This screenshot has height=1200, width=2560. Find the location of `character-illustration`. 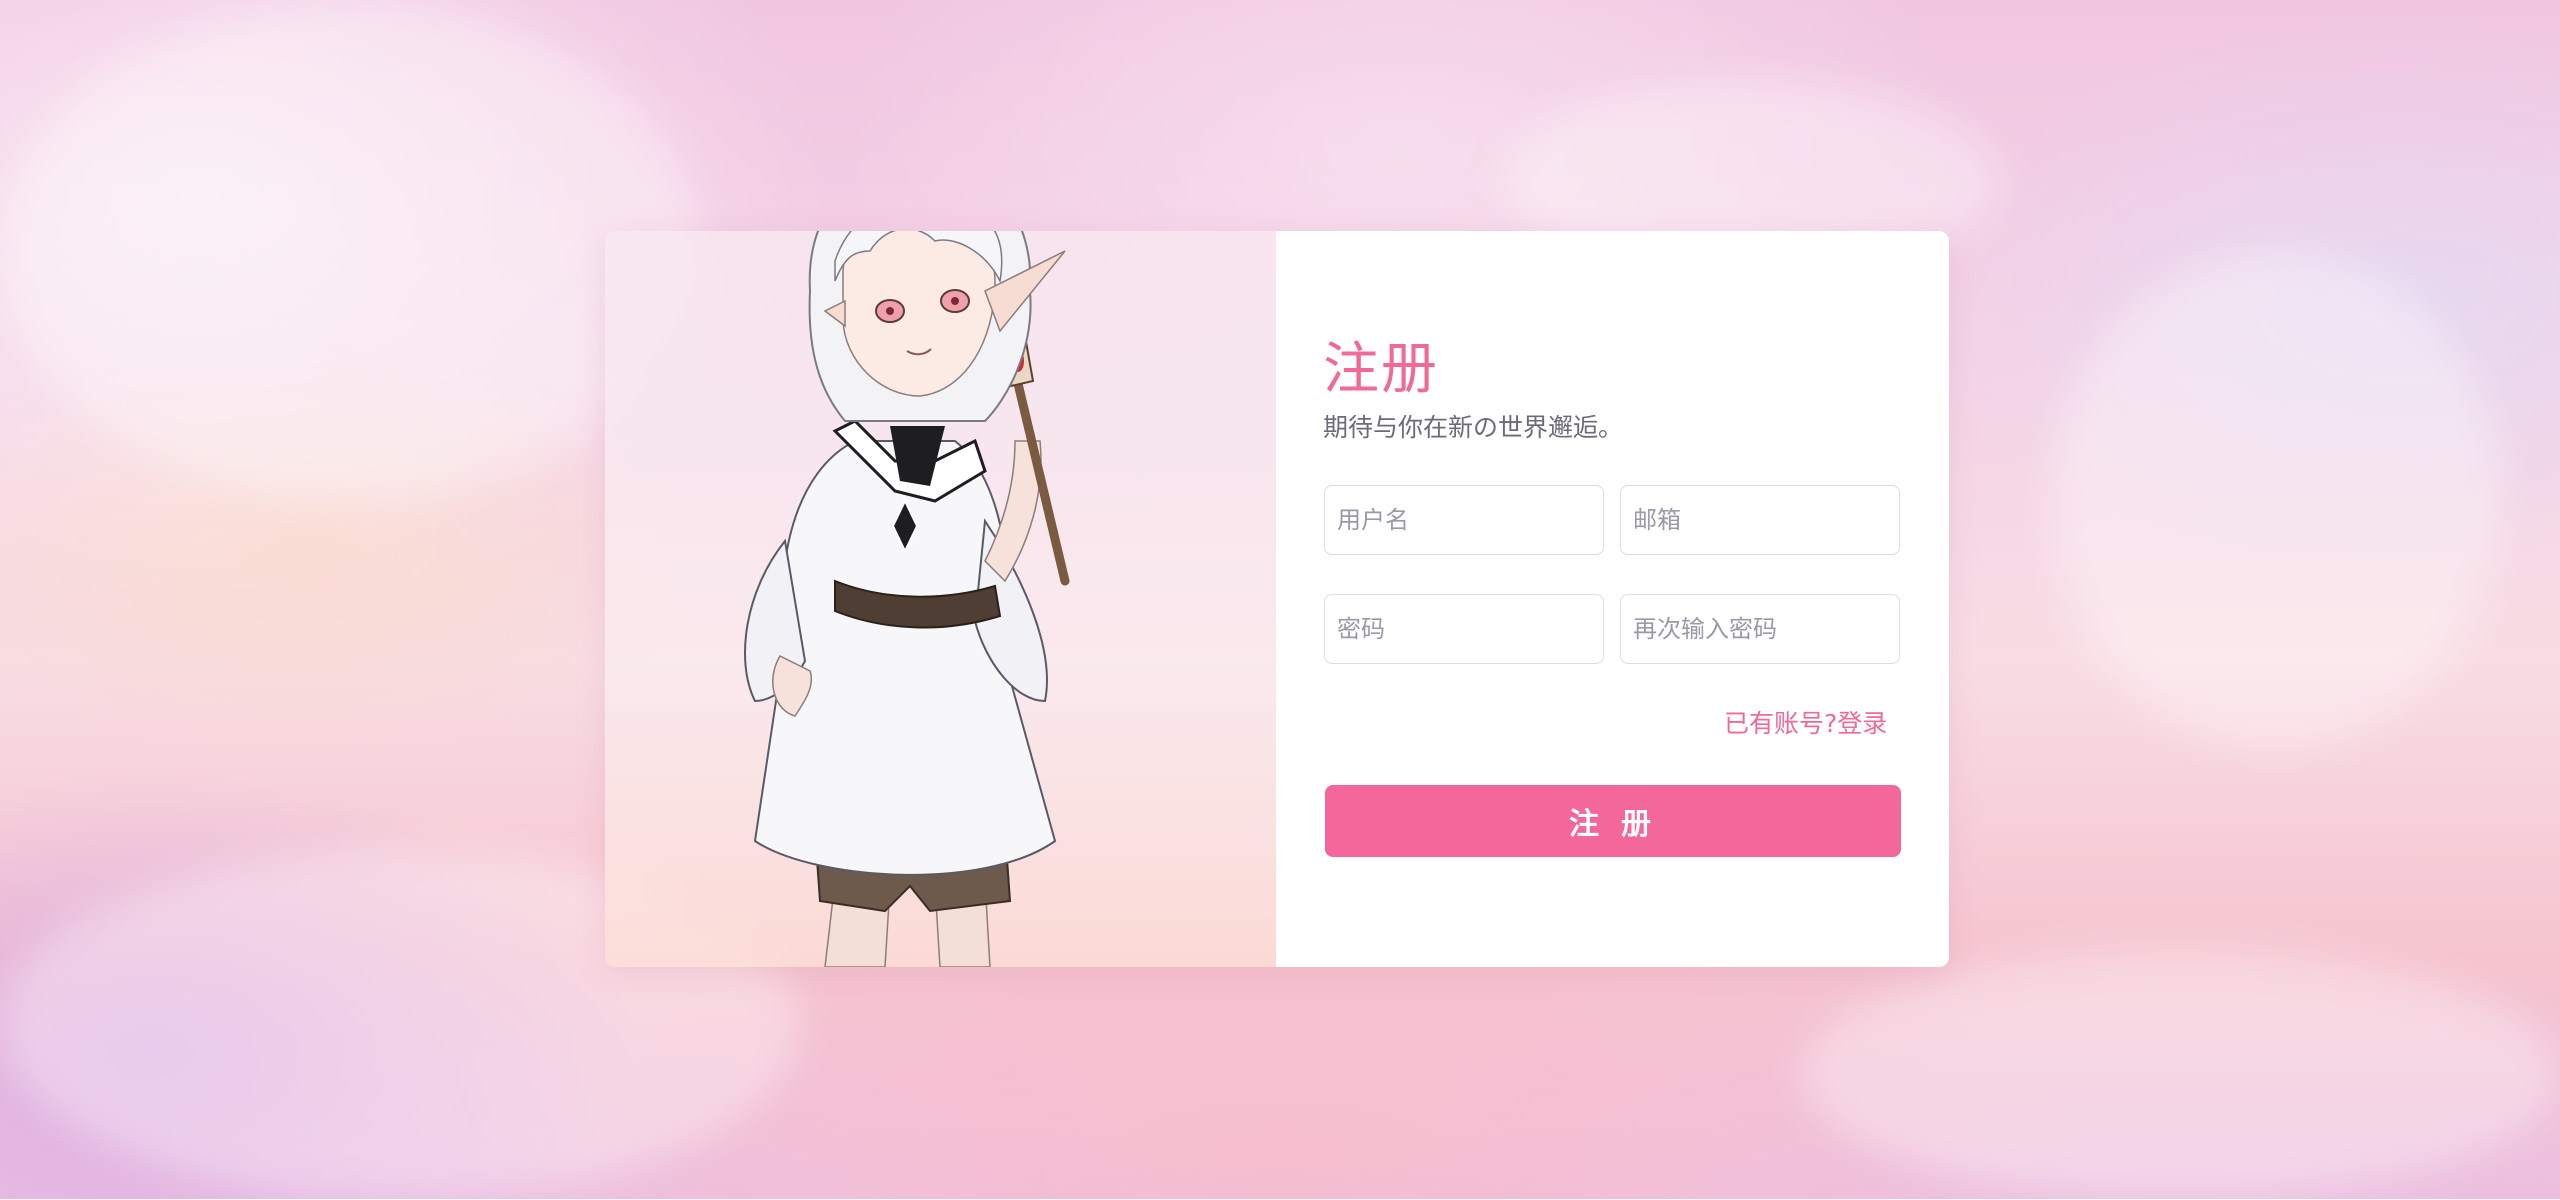

character-illustration is located at coordinates (907, 599).